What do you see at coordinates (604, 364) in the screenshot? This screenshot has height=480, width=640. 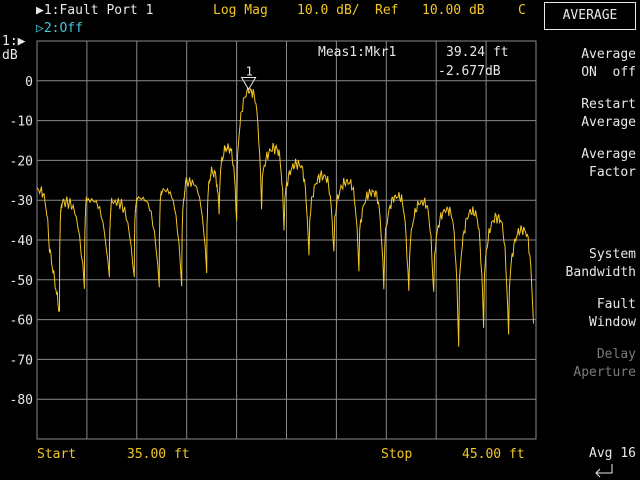 I see `softkey-delay-aperture: Delay Aperture` at bounding box center [604, 364].